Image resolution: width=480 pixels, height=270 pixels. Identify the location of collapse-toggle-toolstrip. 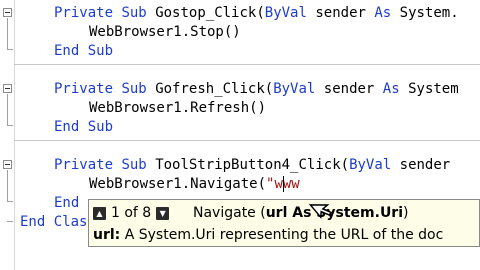
(7, 164).